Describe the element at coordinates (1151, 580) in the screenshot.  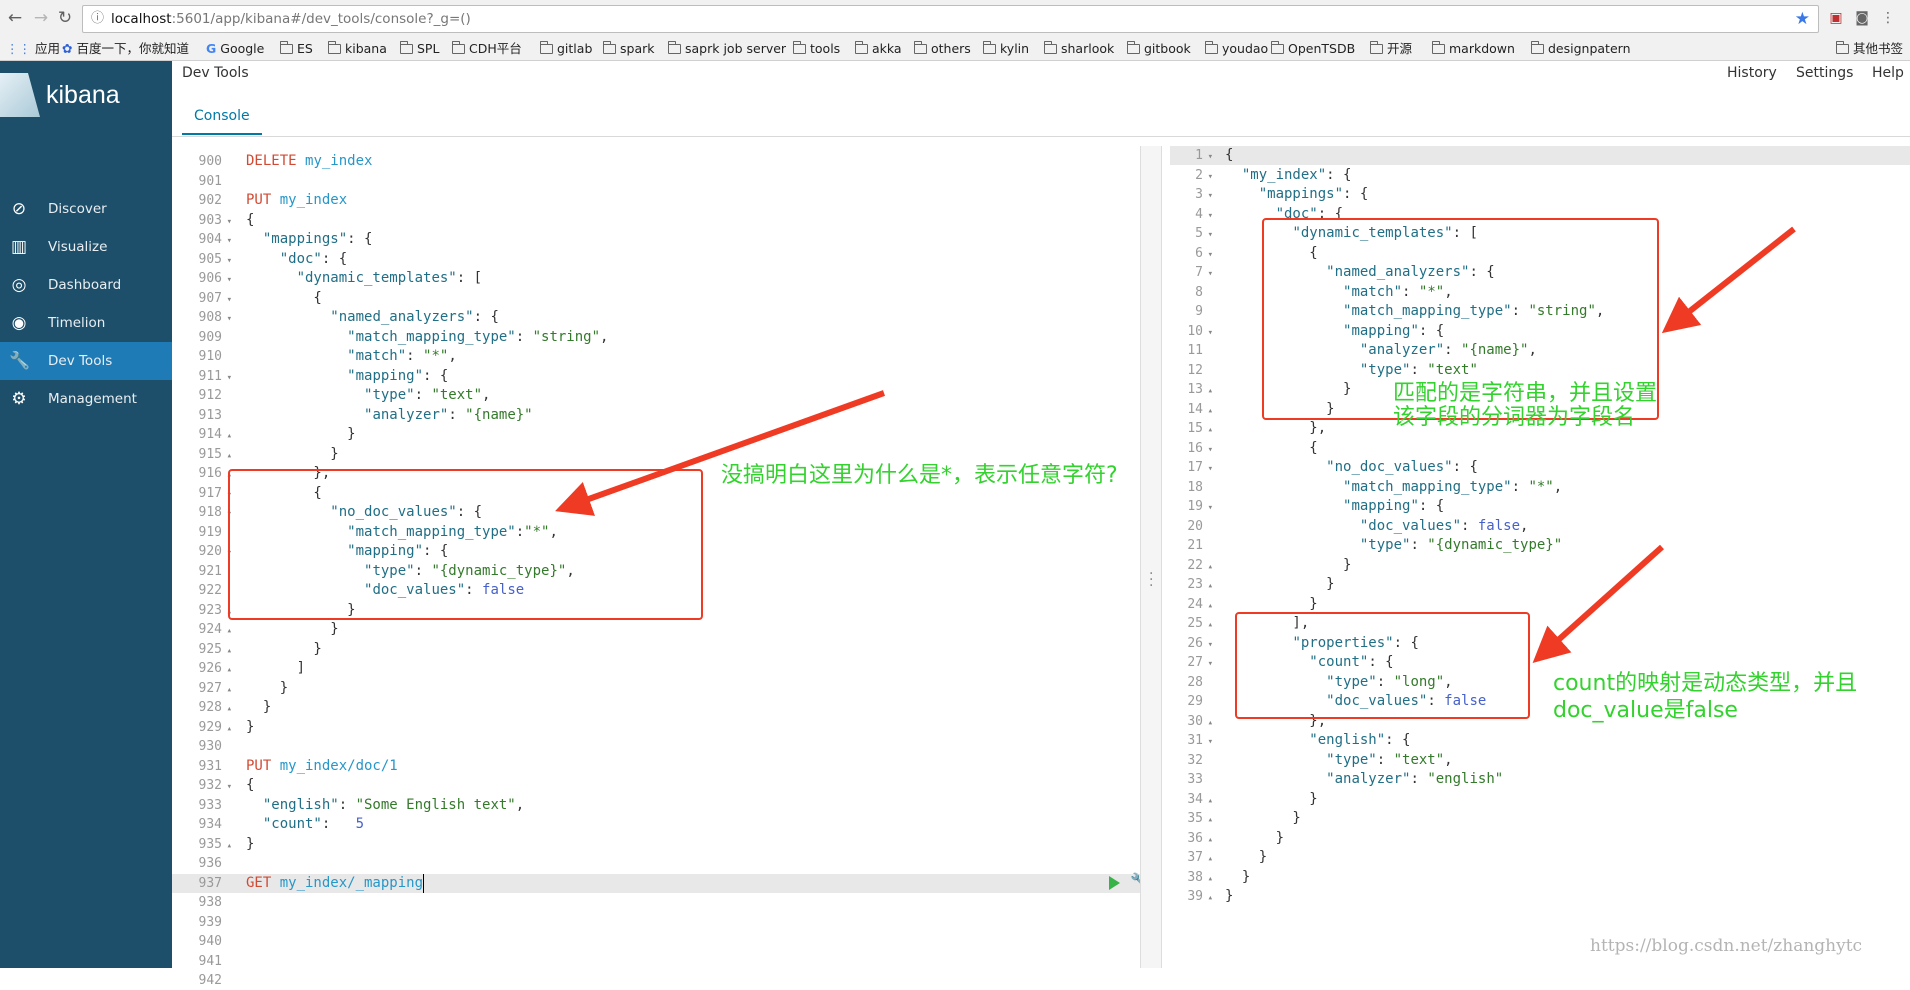
I see `resize-handle-icon: · · ·` at that location.